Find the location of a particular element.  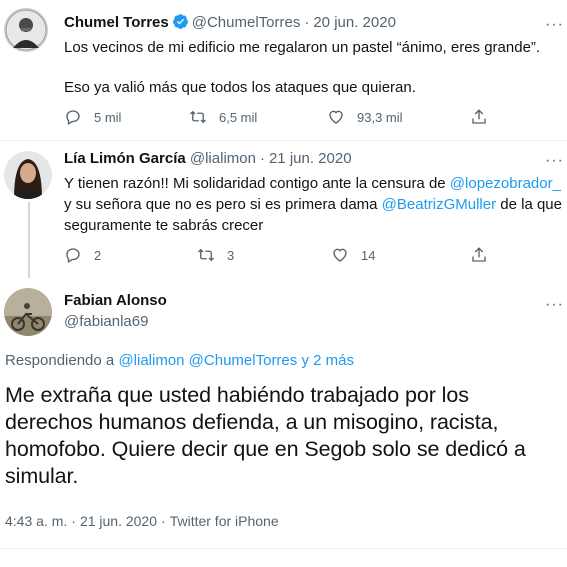

retweet-button: 6,5 mil is located at coordinates (223, 117).